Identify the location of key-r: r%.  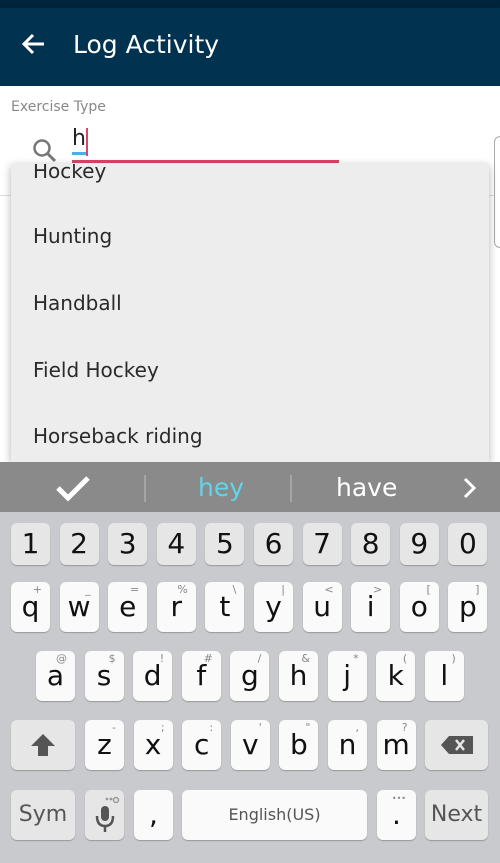
(176, 607).